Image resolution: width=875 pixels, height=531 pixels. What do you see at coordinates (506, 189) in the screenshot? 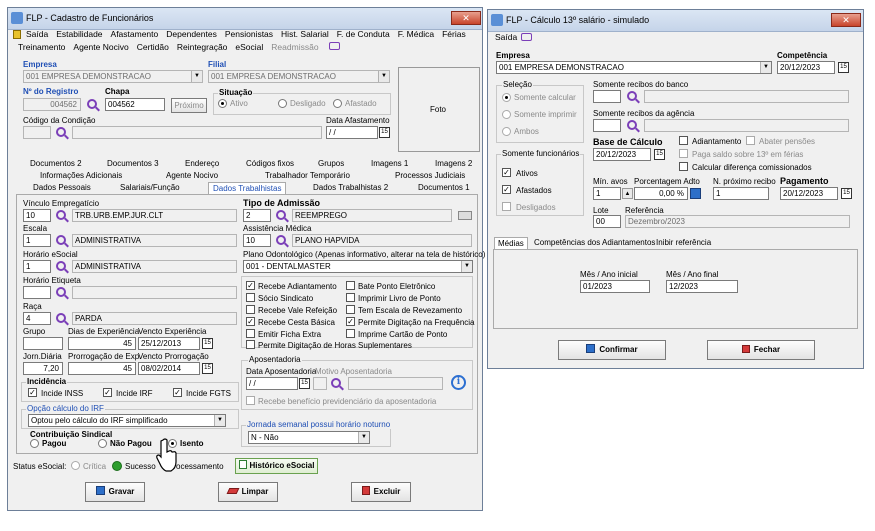
I see `afastados-checkbox: ✓` at bounding box center [506, 189].